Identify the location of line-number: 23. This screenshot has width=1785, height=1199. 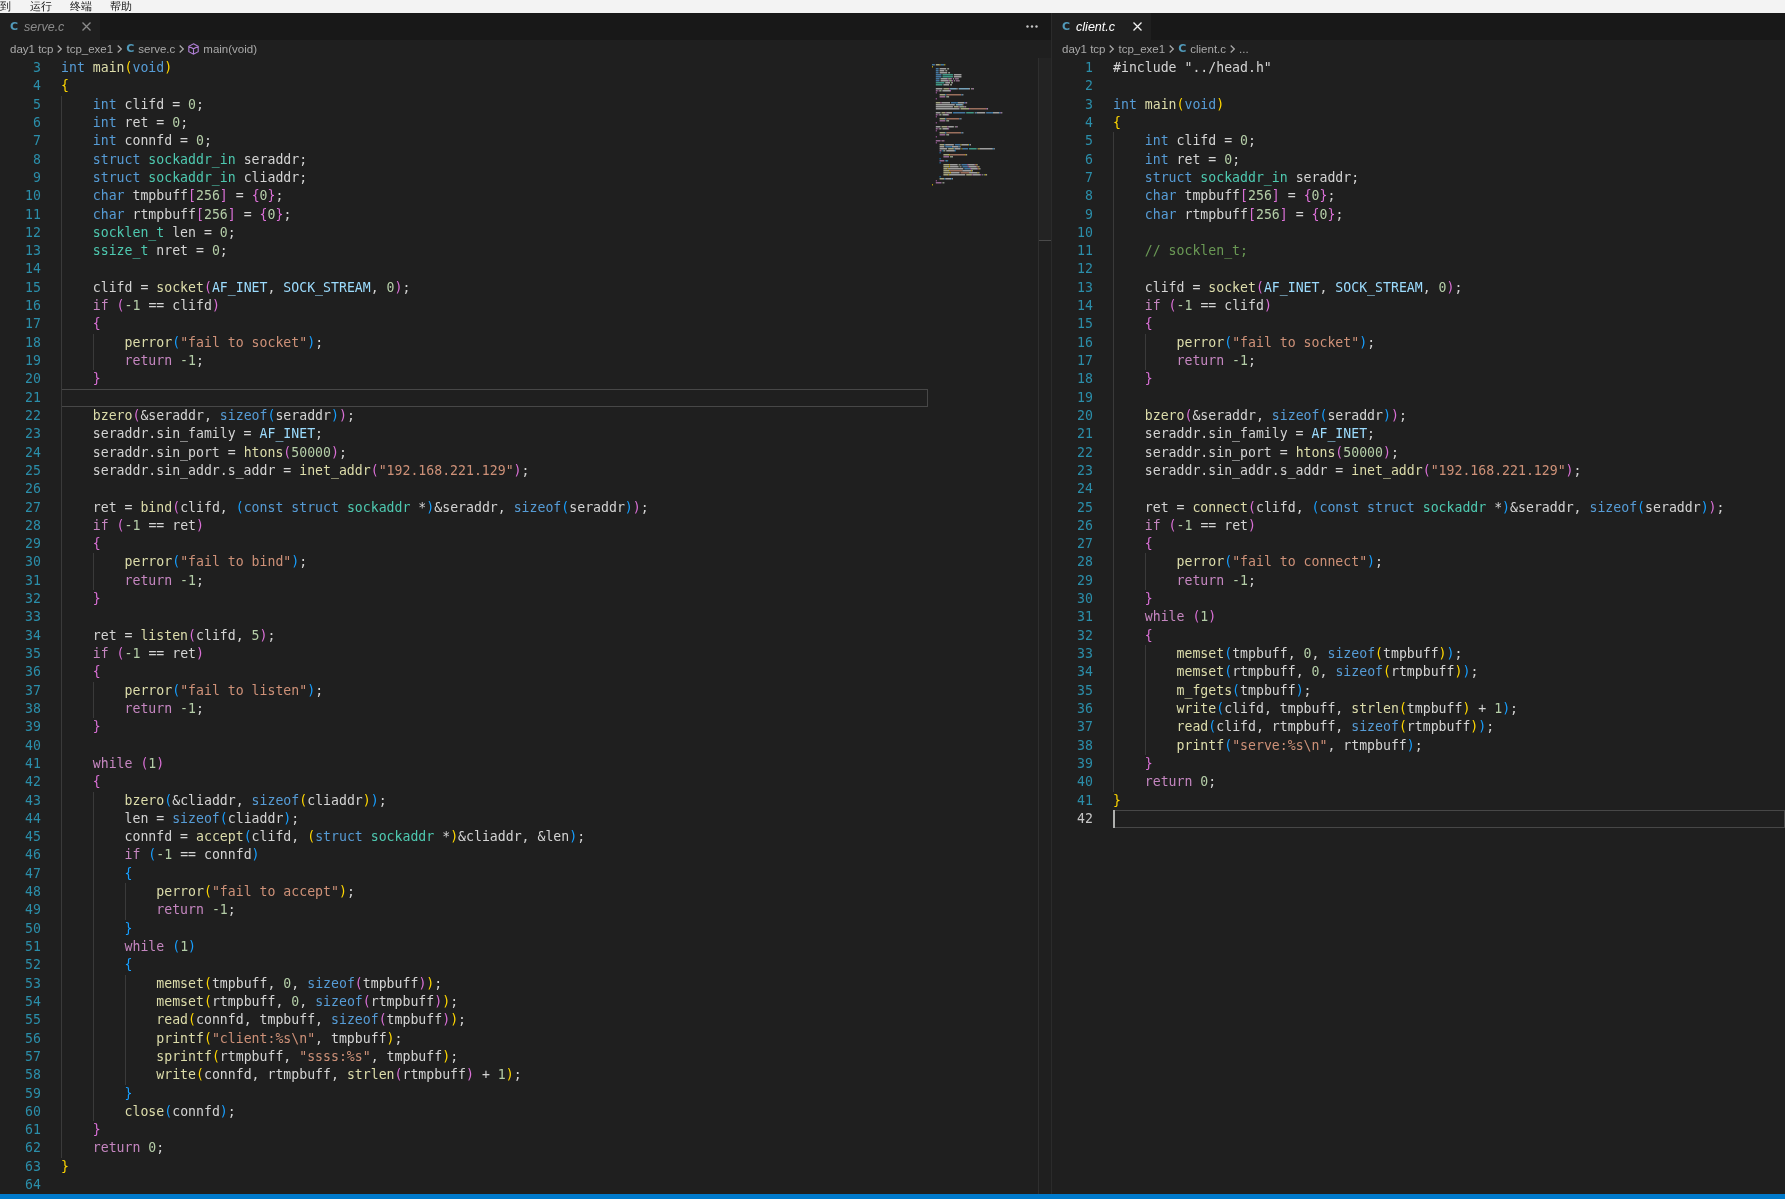
(1084, 470).